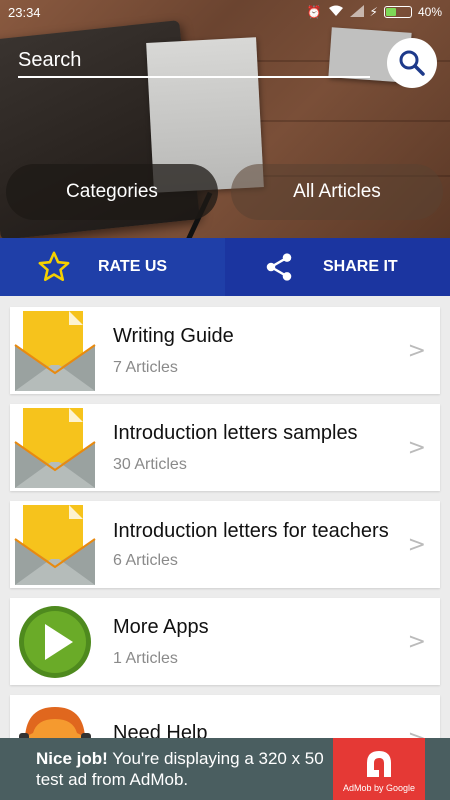 This screenshot has height=800, width=450. Describe the element at coordinates (429, 12) in the screenshot. I see `battery-percent: 40%` at that location.